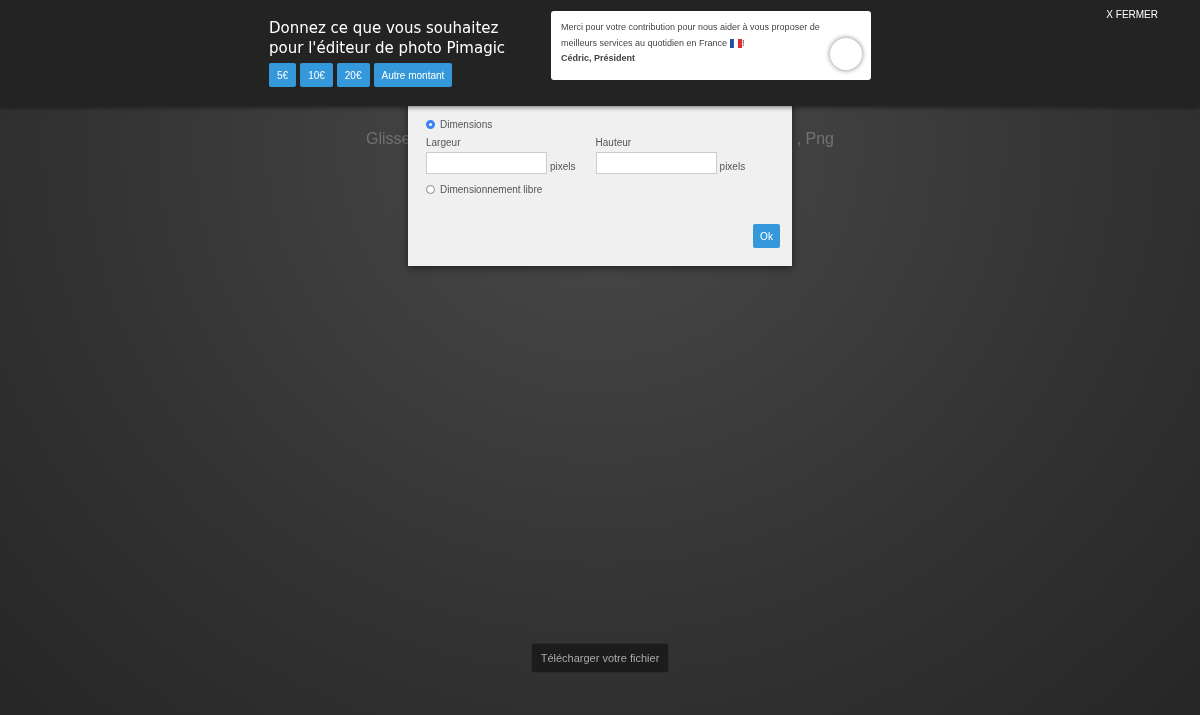  Describe the element at coordinates (316, 75) in the screenshot. I see `amount-button: 10€` at that location.